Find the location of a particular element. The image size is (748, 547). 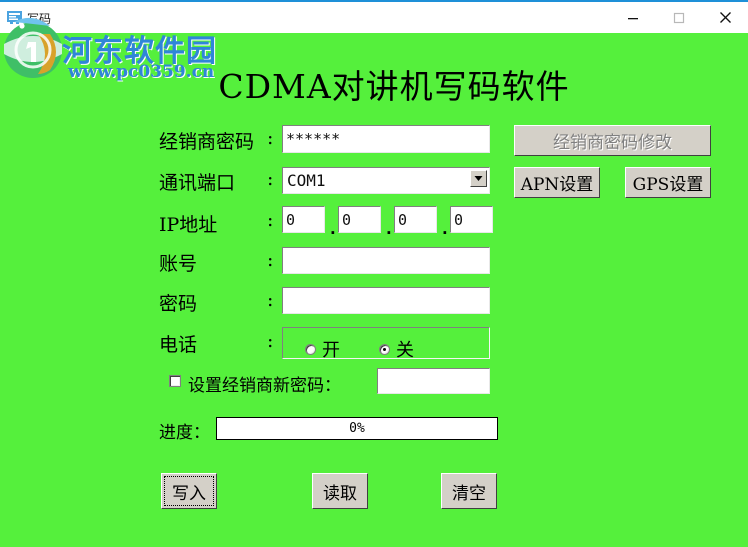

write-button: 写入 is located at coordinates (189, 491).